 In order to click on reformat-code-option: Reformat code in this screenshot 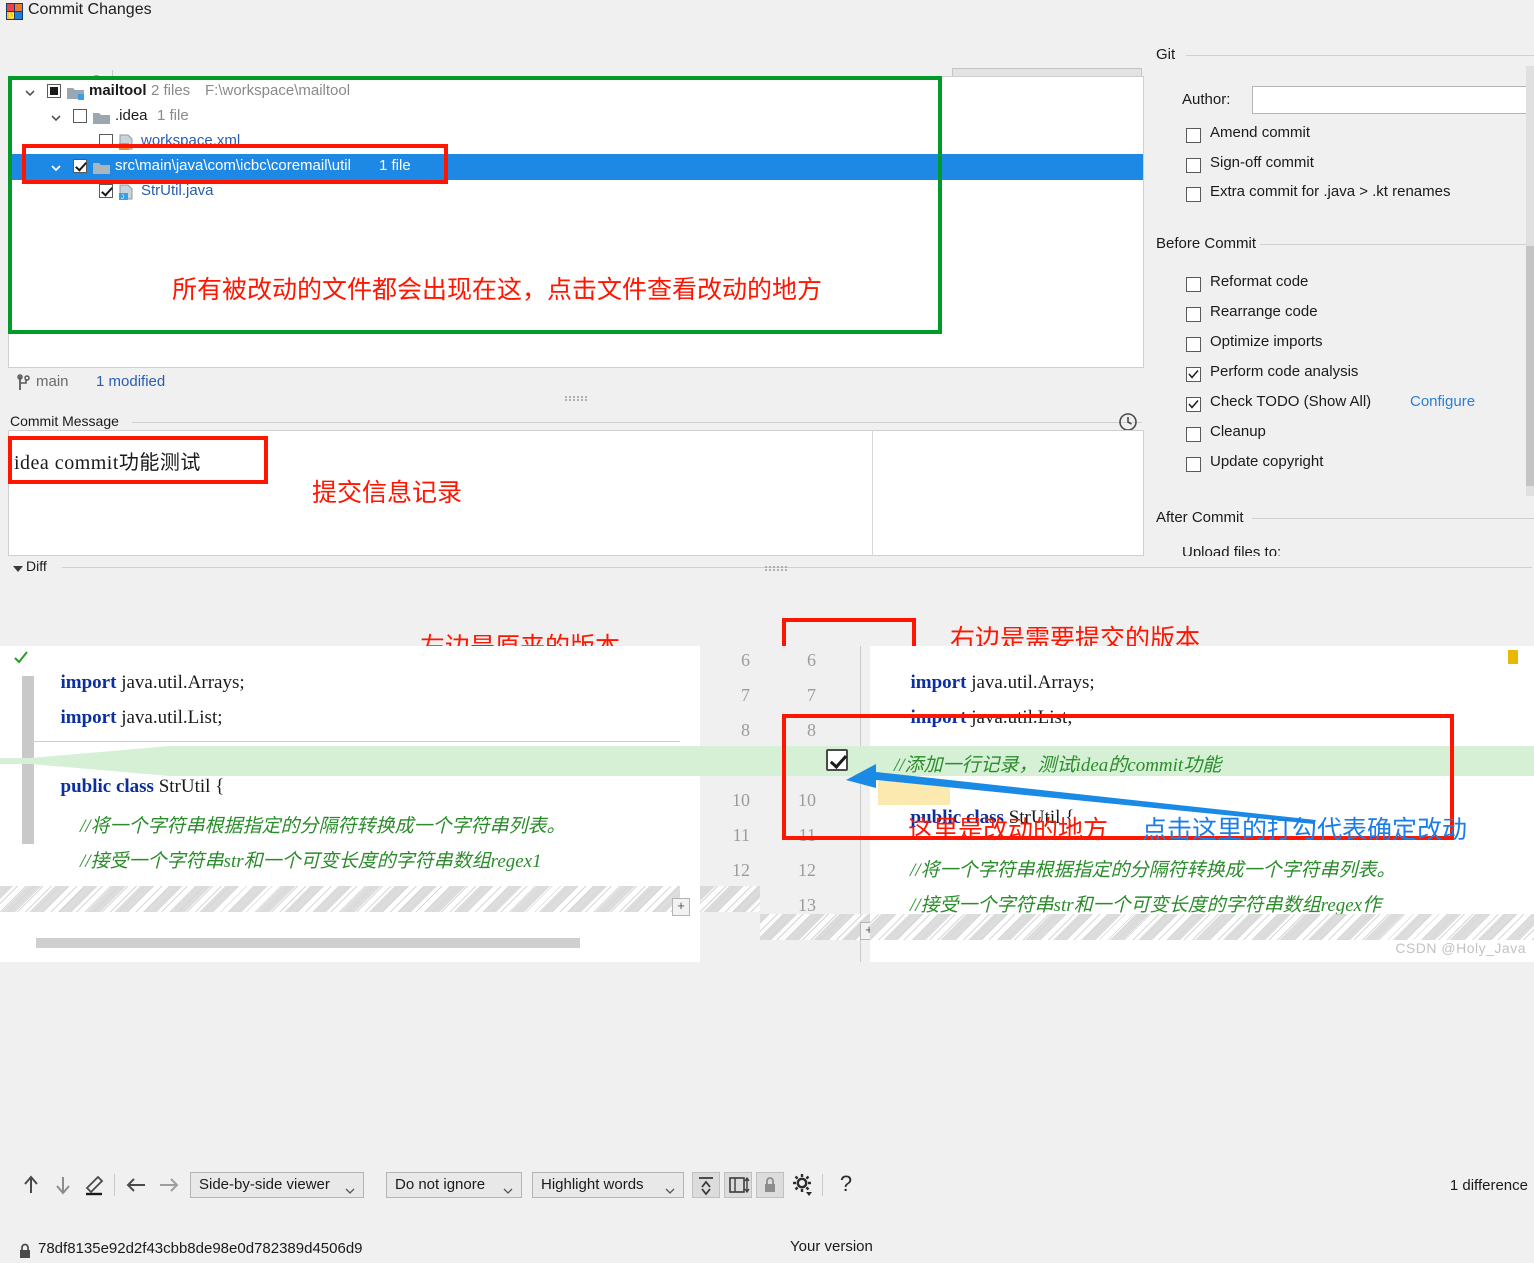, I will do `click(1351, 286)`.